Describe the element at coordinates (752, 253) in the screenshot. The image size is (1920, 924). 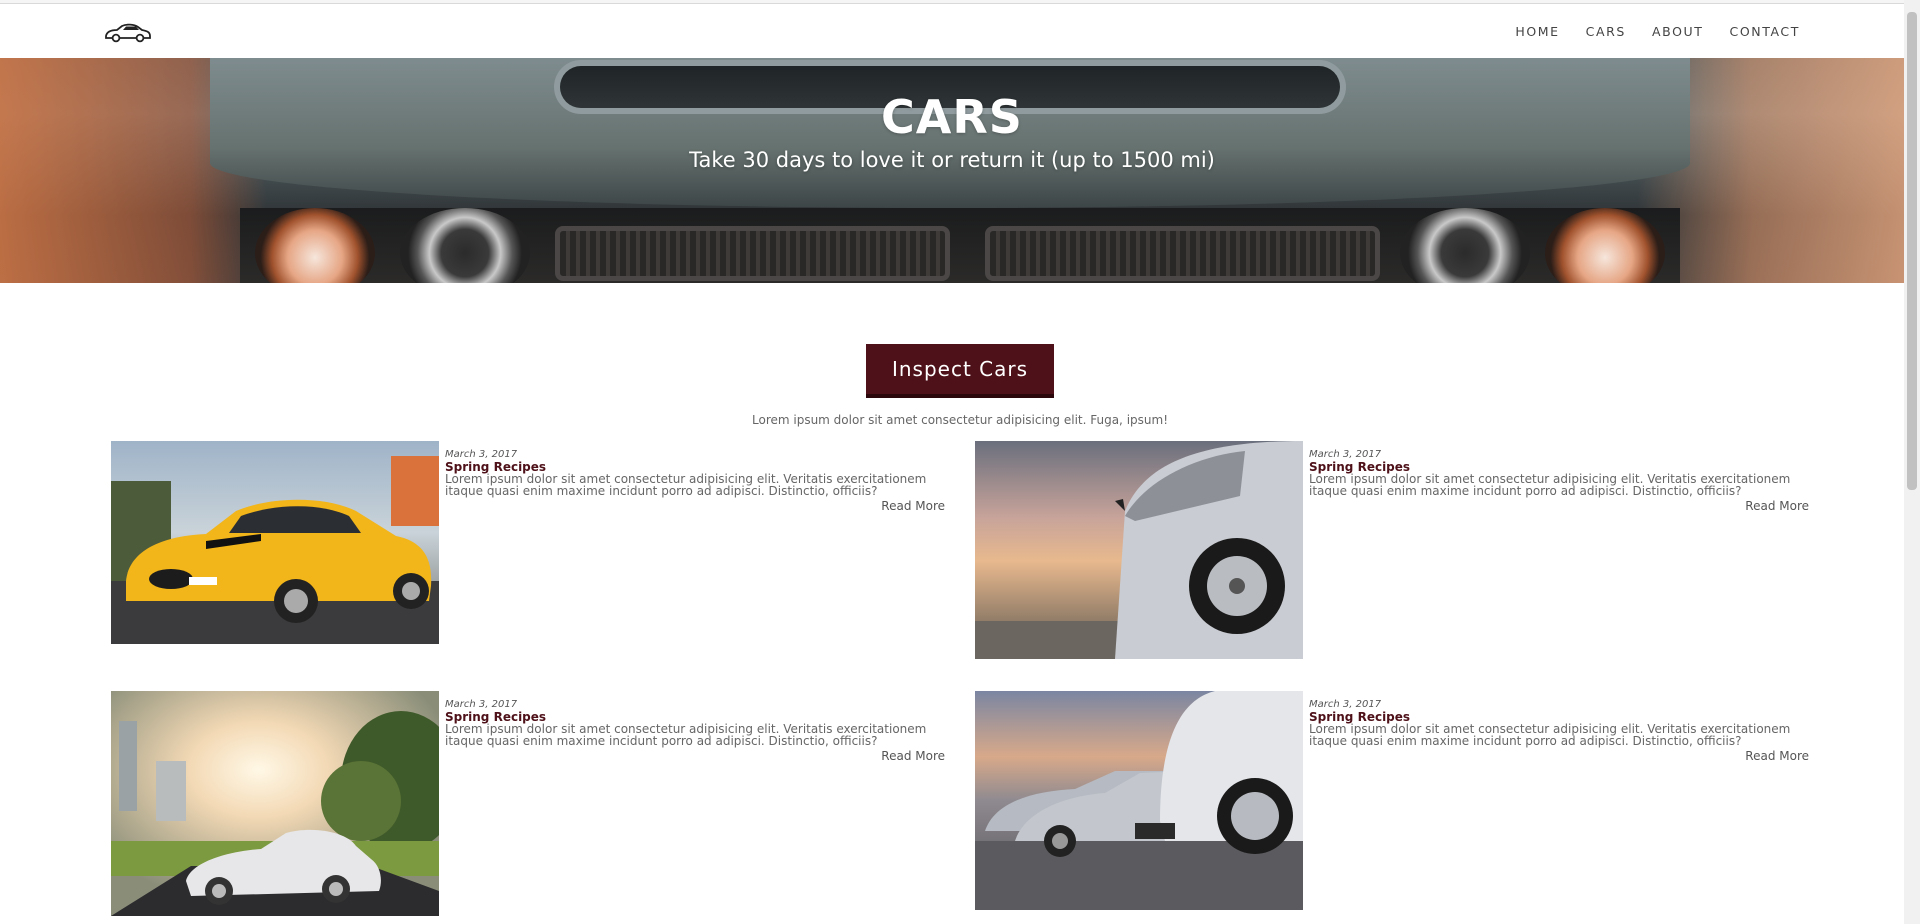
I see `hero-grille-vent-left` at that location.